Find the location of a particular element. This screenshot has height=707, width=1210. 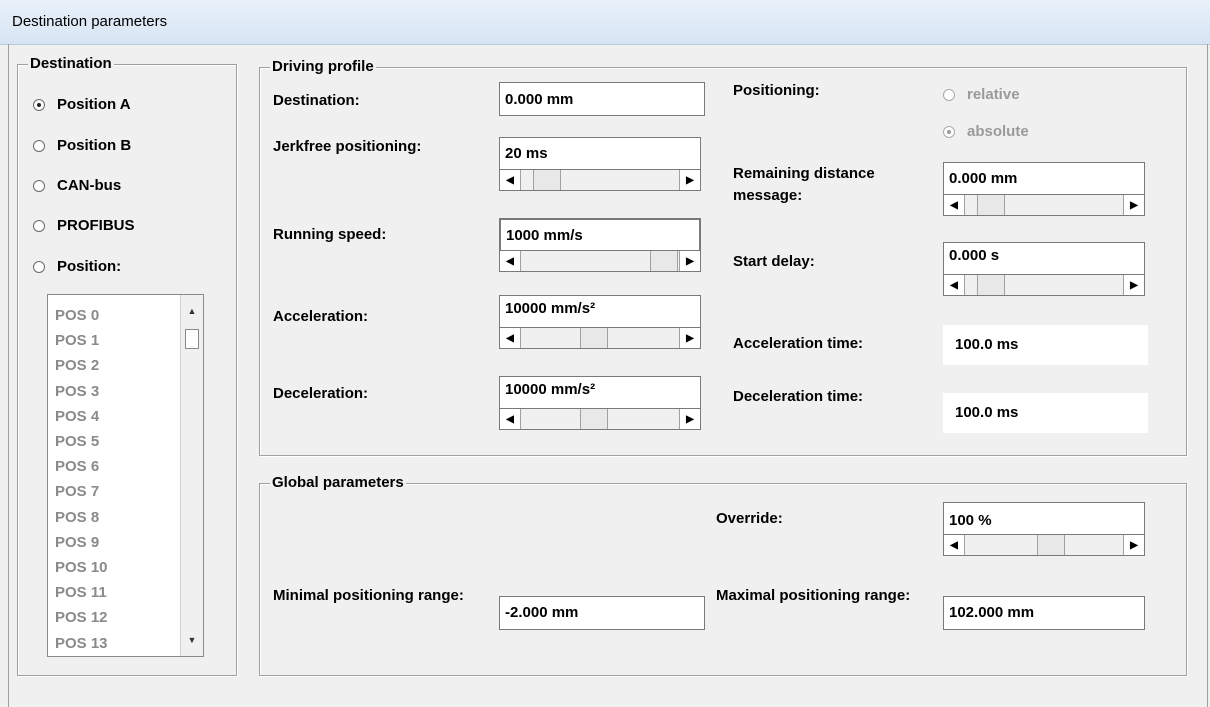

start-delay-input: 0.000 s is located at coordinates (1044, 258).